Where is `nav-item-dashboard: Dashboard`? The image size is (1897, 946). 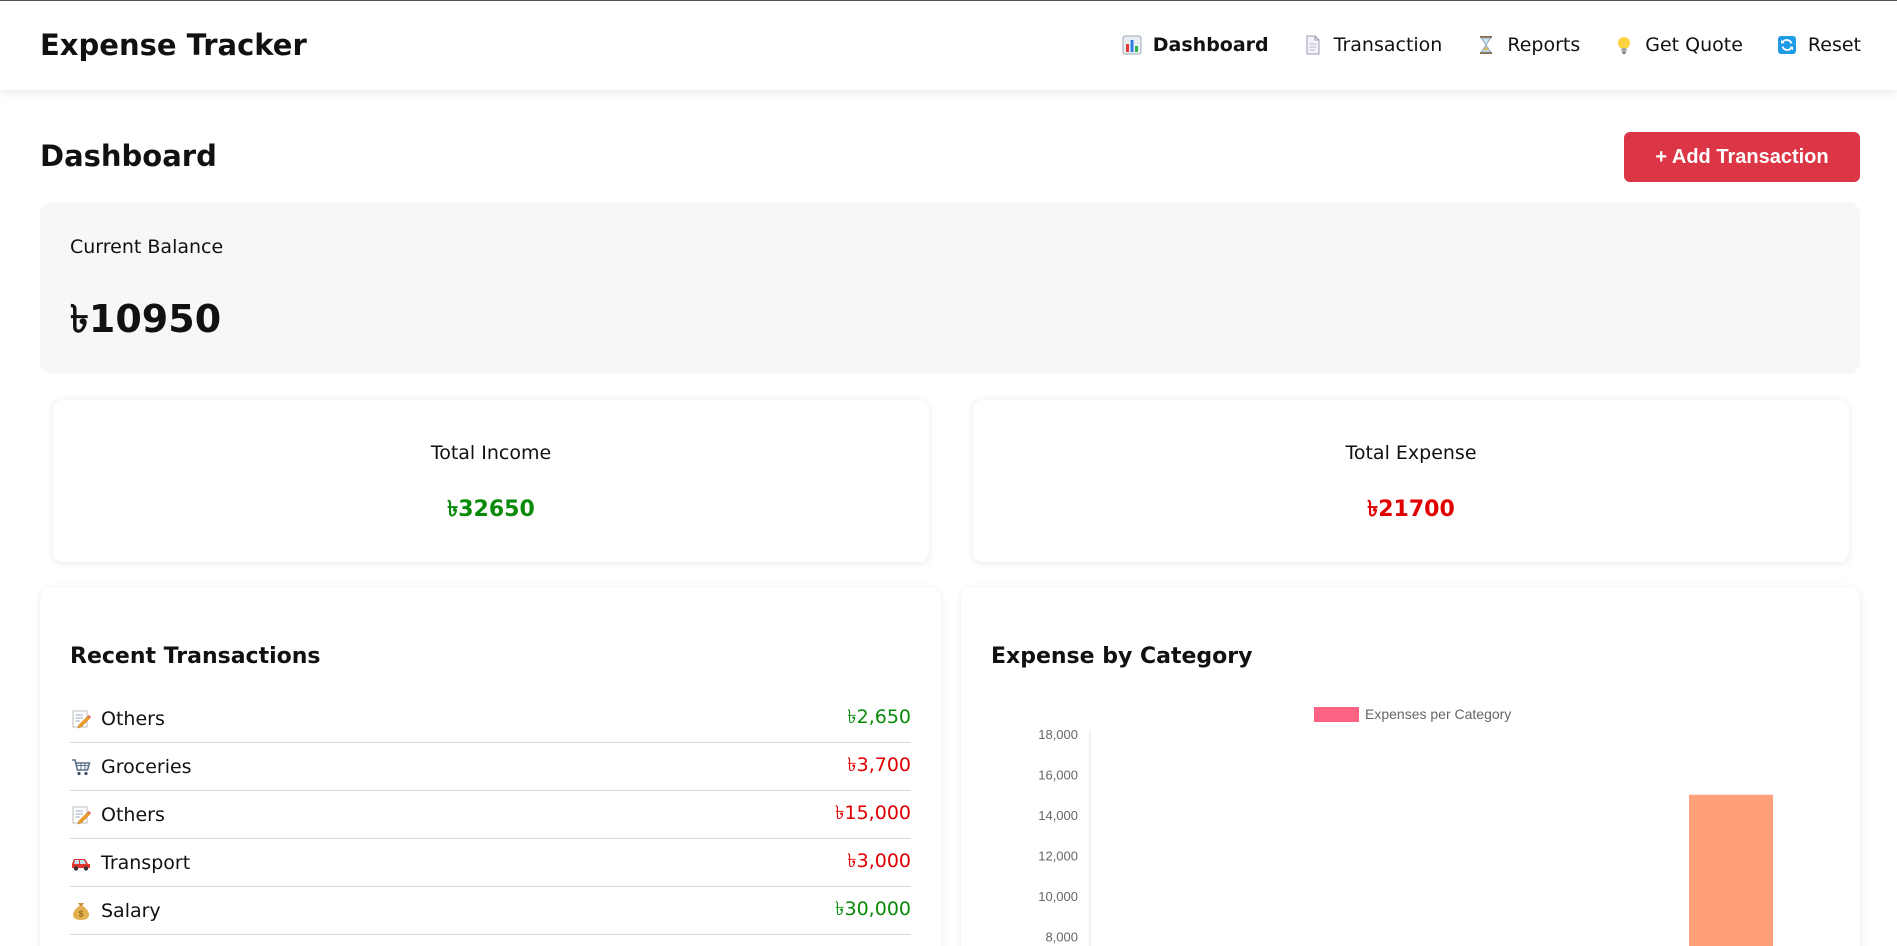 nav-item-dashboard: Dashboard is located at coordinates (1195, 45).